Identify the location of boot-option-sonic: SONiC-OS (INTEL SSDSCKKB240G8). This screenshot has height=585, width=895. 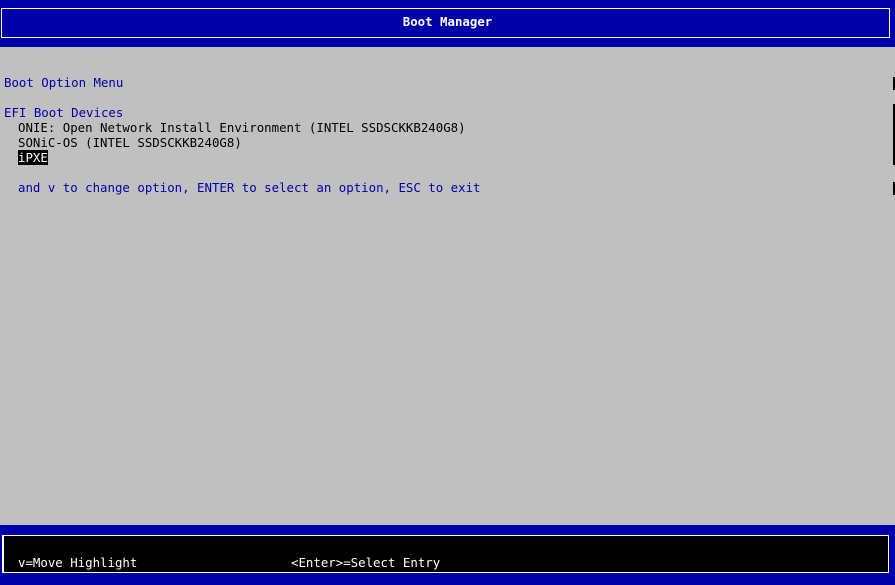
(130, 142).